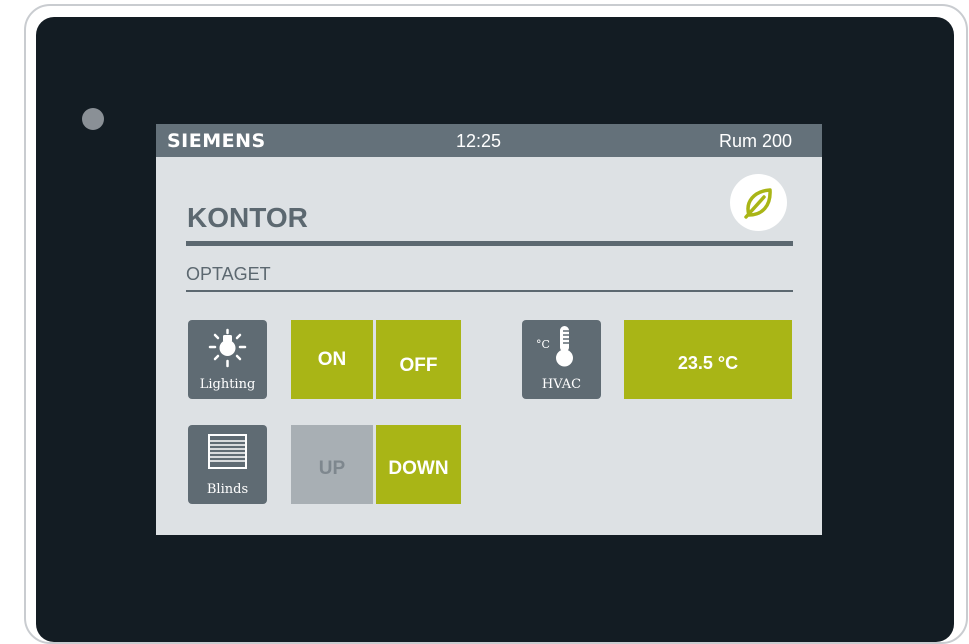 This screenshot has width=969, height=644. What do you see at coordinates (479, 141) in the screenshot?
I see `clock: 12:25` at bounding box center [479, 141].